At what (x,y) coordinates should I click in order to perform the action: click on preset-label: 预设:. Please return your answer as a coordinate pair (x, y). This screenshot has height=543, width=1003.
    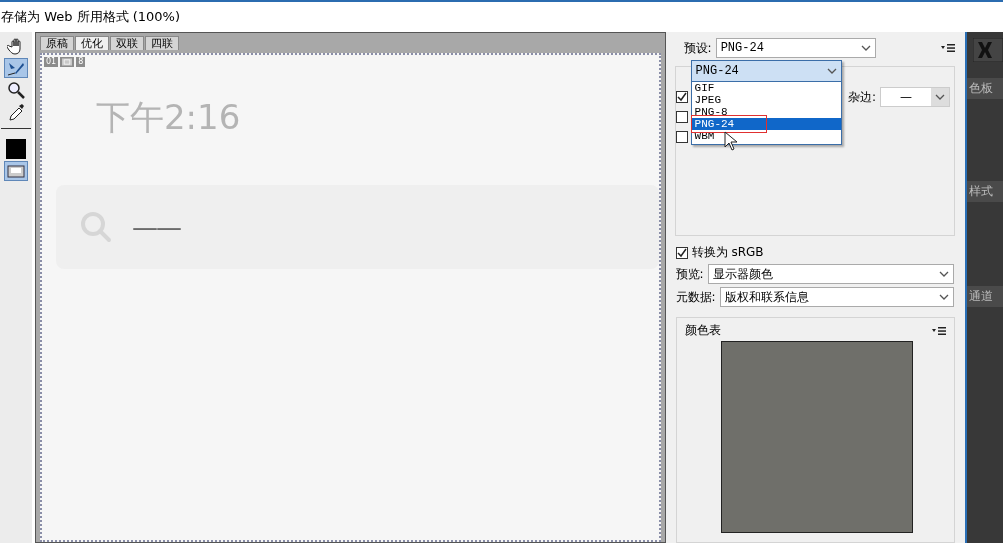
    Looking at the image, I should click on (697, 48).